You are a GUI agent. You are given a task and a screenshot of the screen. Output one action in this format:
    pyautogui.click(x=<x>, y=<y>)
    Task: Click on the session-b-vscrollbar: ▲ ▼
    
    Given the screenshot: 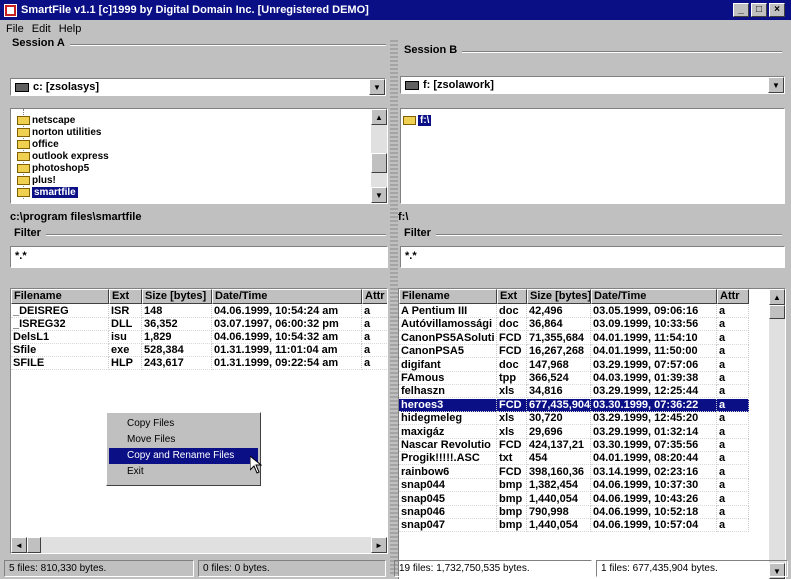 What is the action you would take?
    pyautogui.click(x=777, y=434)
    